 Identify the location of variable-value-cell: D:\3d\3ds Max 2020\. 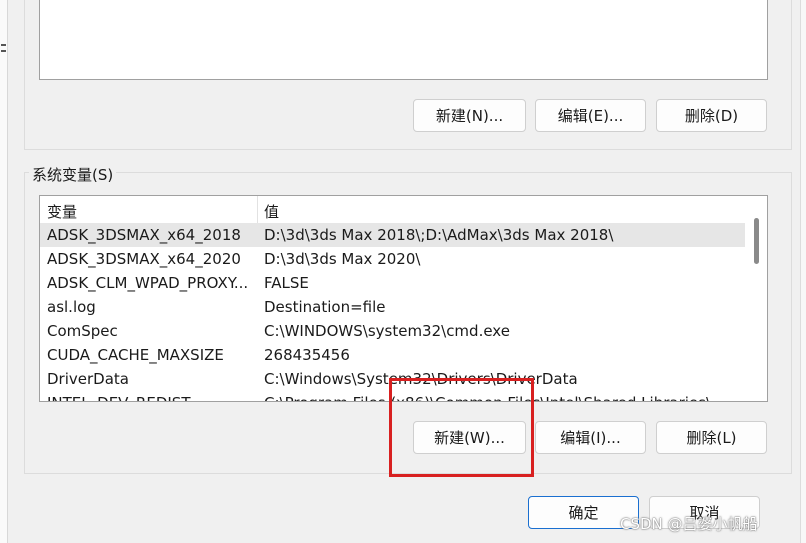
(342, 259).